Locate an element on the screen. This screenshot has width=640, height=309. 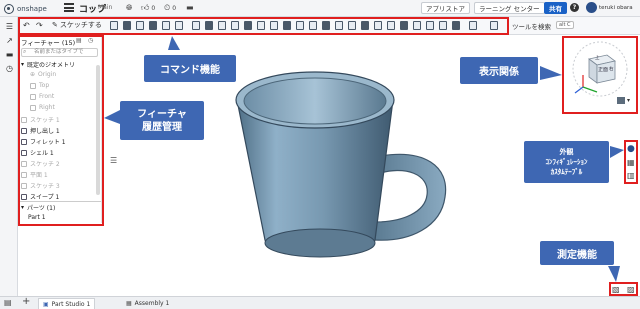
appearance-callout-line2: ｺﾝﾌｨｷﾞｭﾚｰｼｮﾝ is located at coordinates (566, 162).